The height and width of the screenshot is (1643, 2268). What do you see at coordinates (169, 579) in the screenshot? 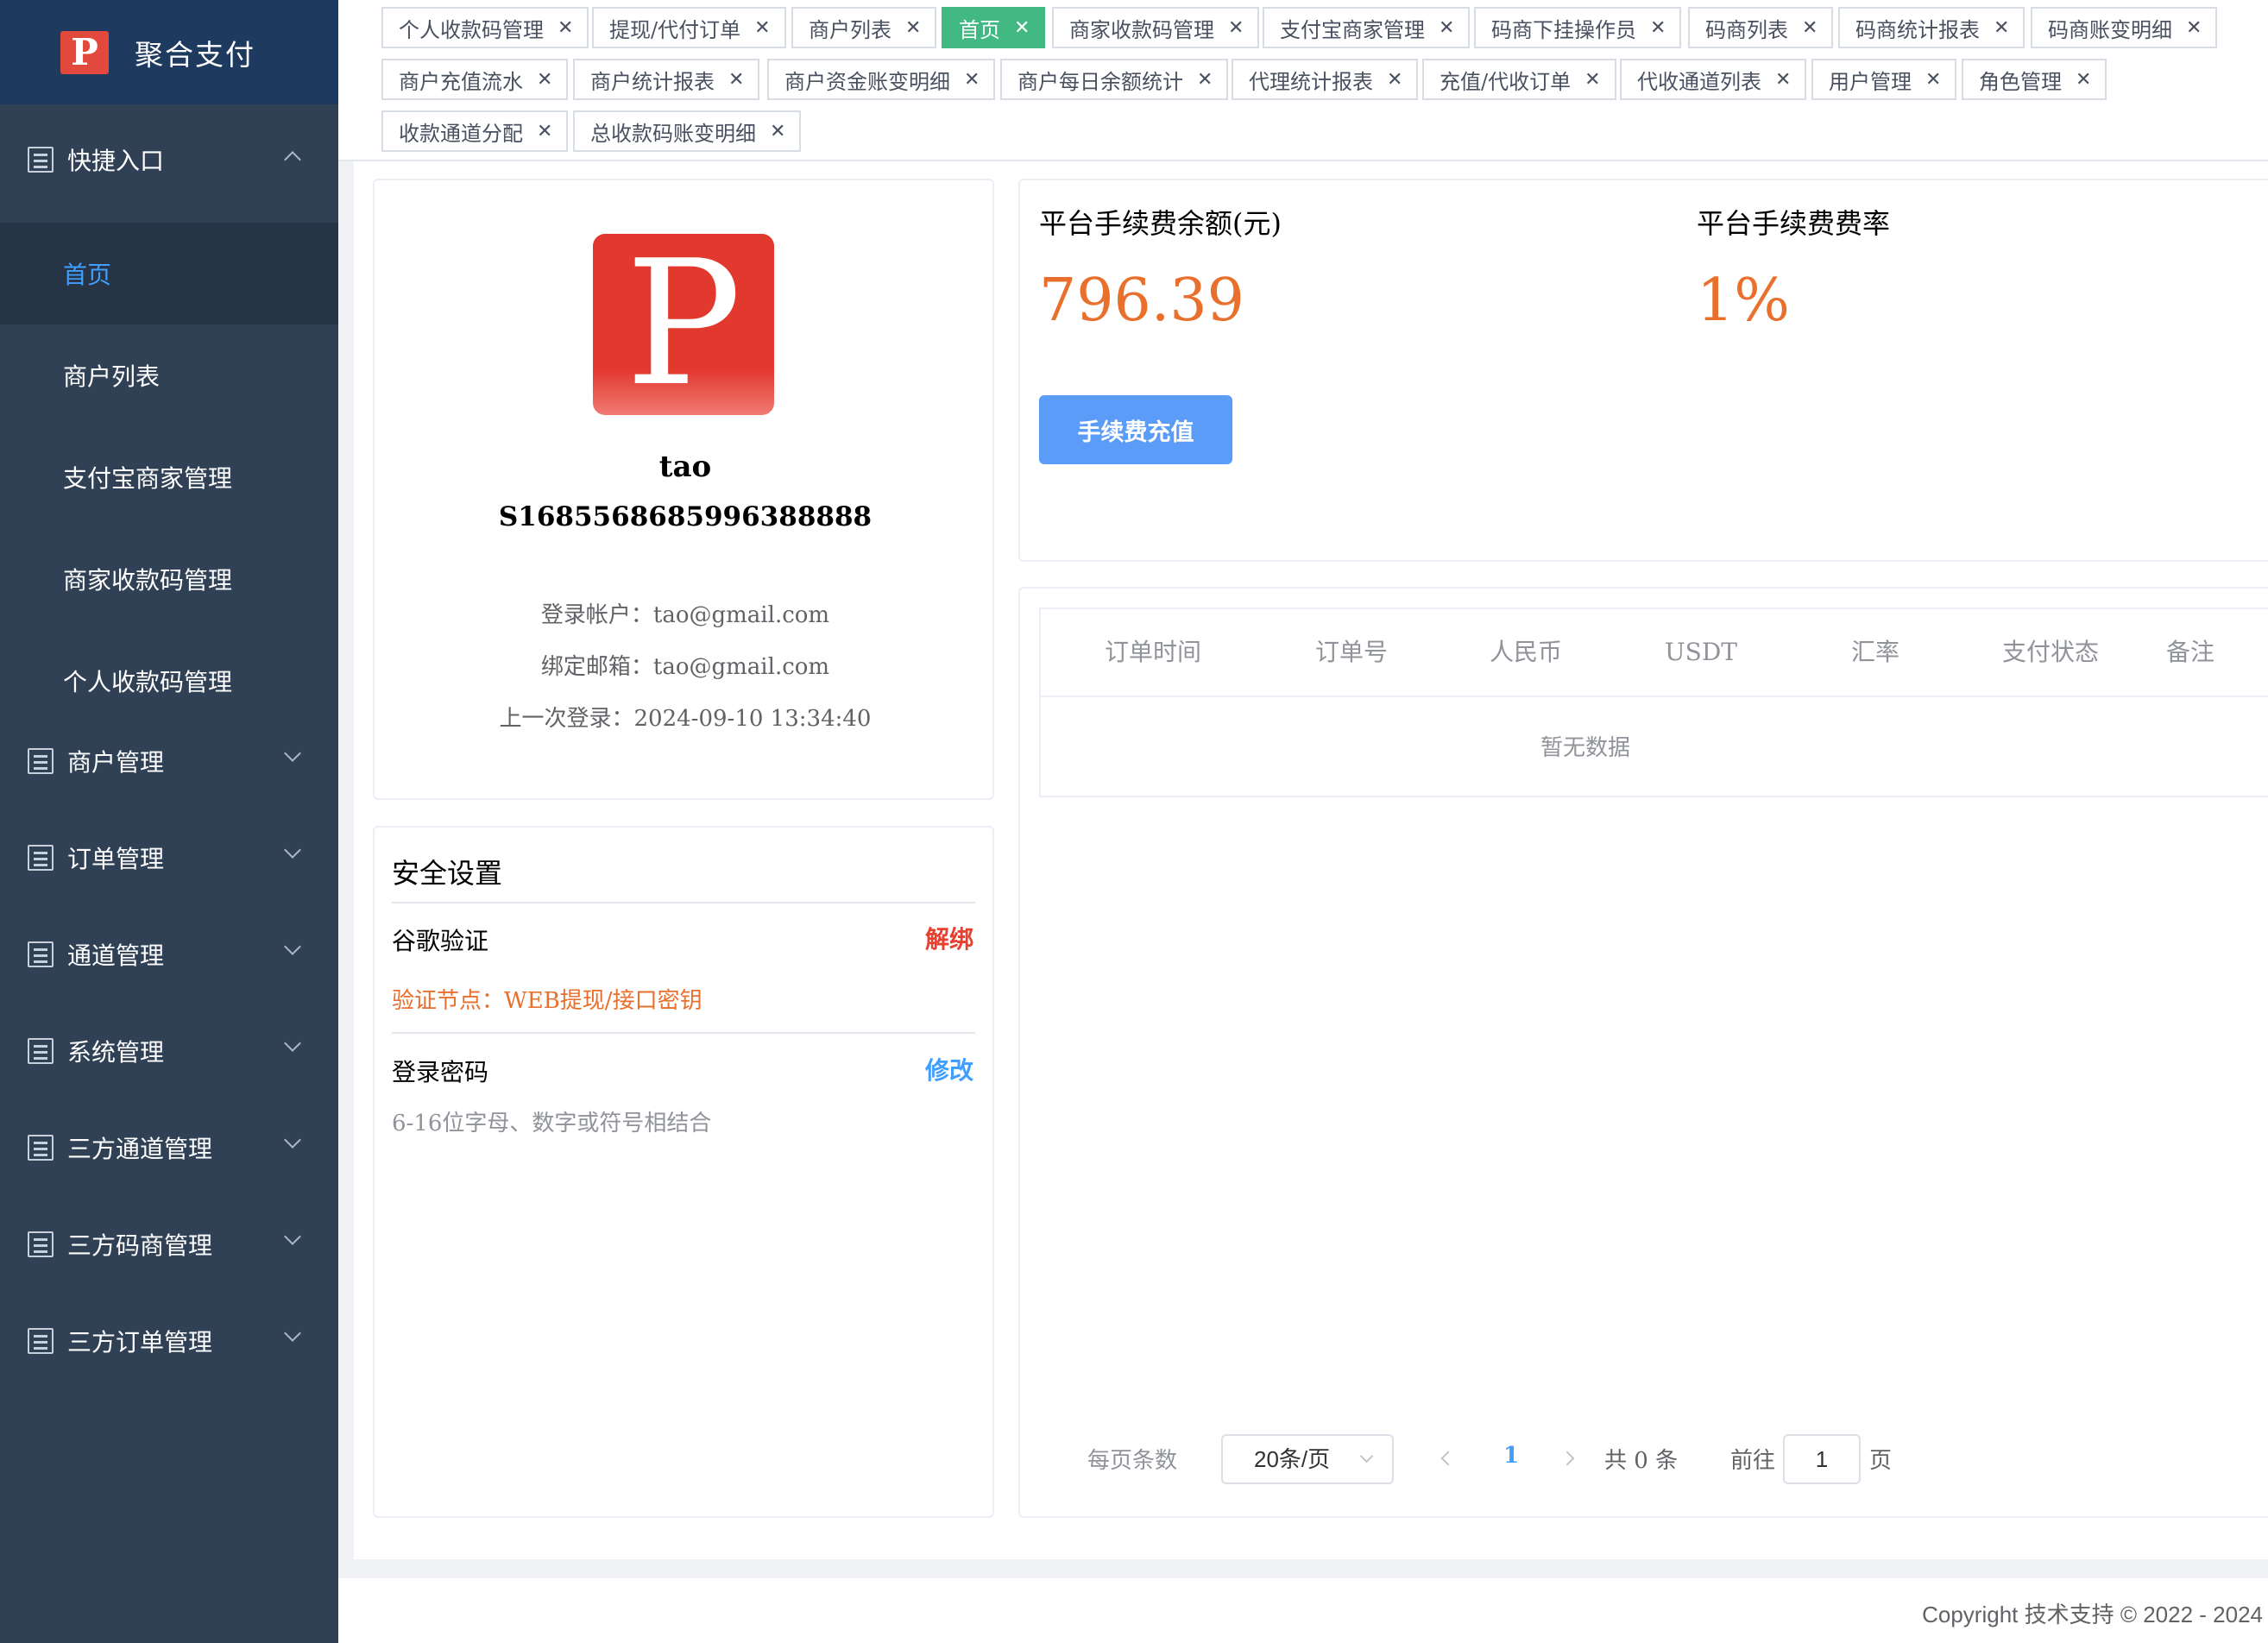
I see `sidebar-item-merchant-qrcode: 商家收款码管理` at bounding box center [169, 579].